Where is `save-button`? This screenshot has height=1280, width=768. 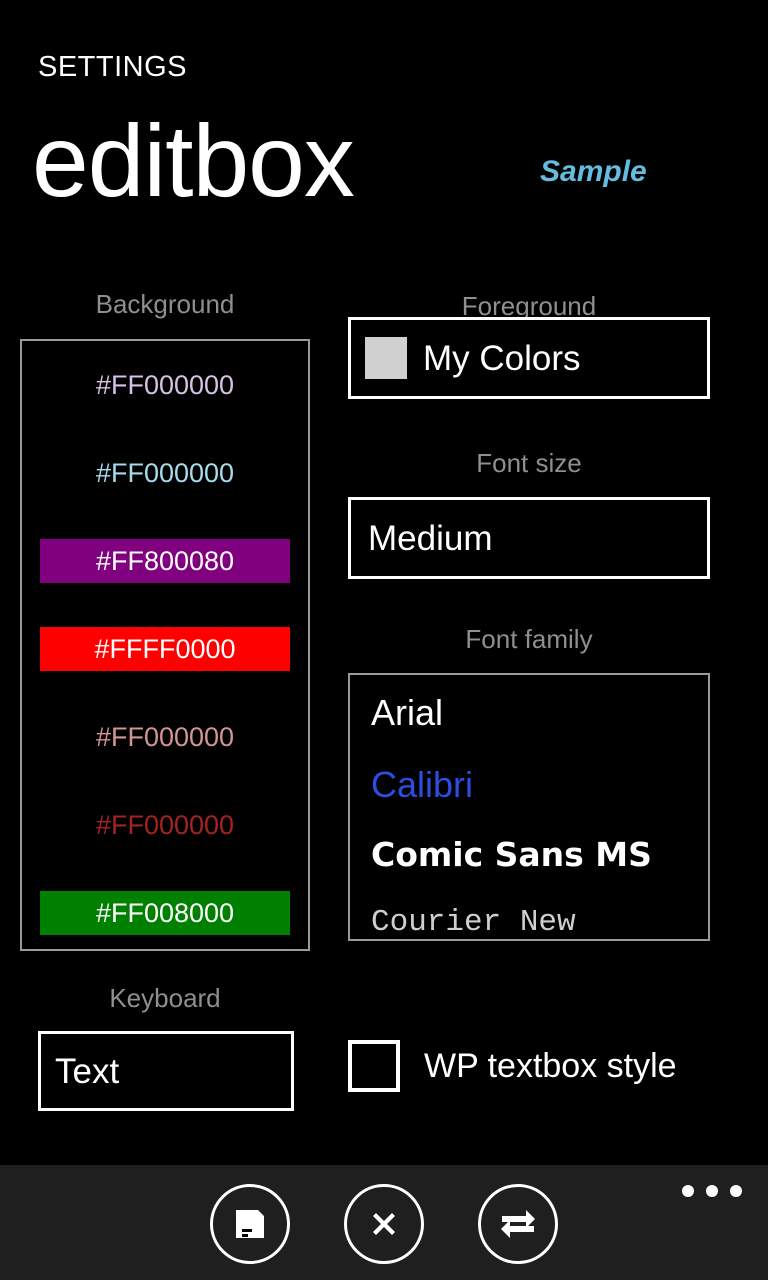 save-button is located at coordinates (250, 1224).